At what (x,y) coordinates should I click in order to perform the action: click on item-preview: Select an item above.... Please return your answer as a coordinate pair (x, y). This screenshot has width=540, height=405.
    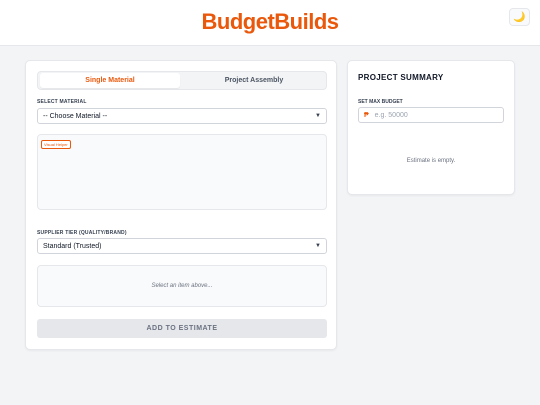
    Looking at the image, I should click on (182, 286).